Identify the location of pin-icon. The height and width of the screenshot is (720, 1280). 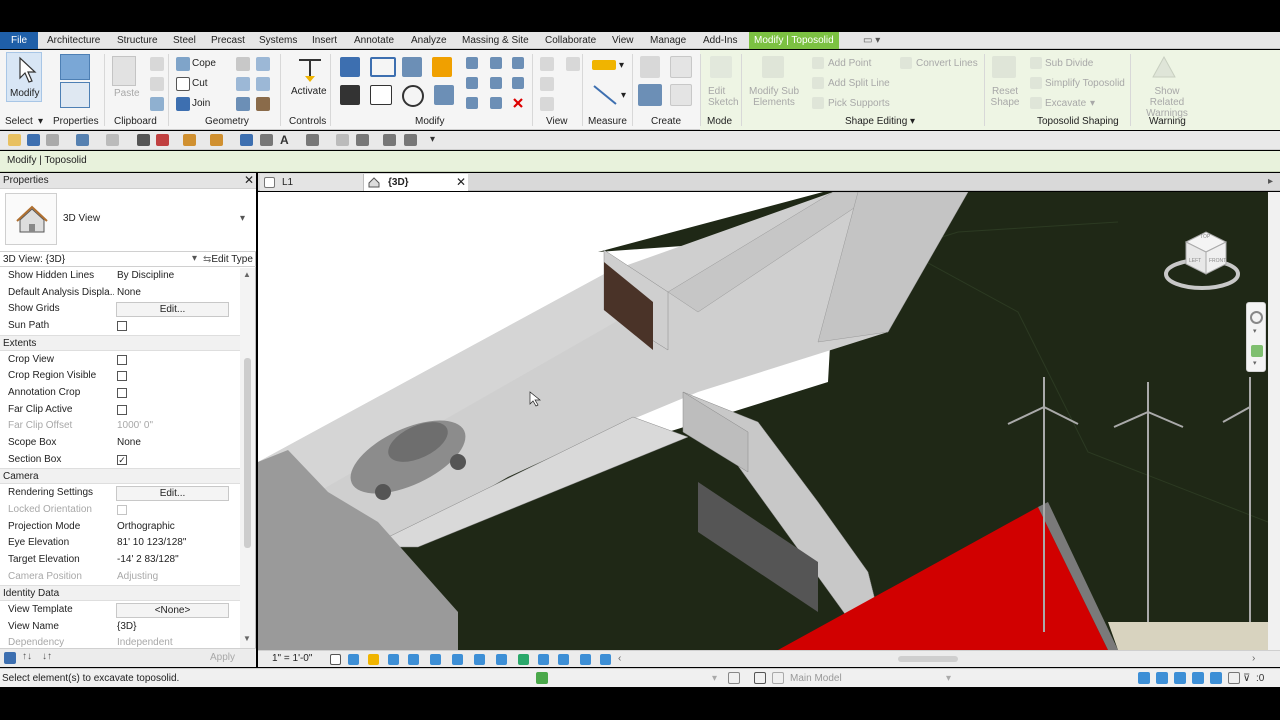
(518, 83).